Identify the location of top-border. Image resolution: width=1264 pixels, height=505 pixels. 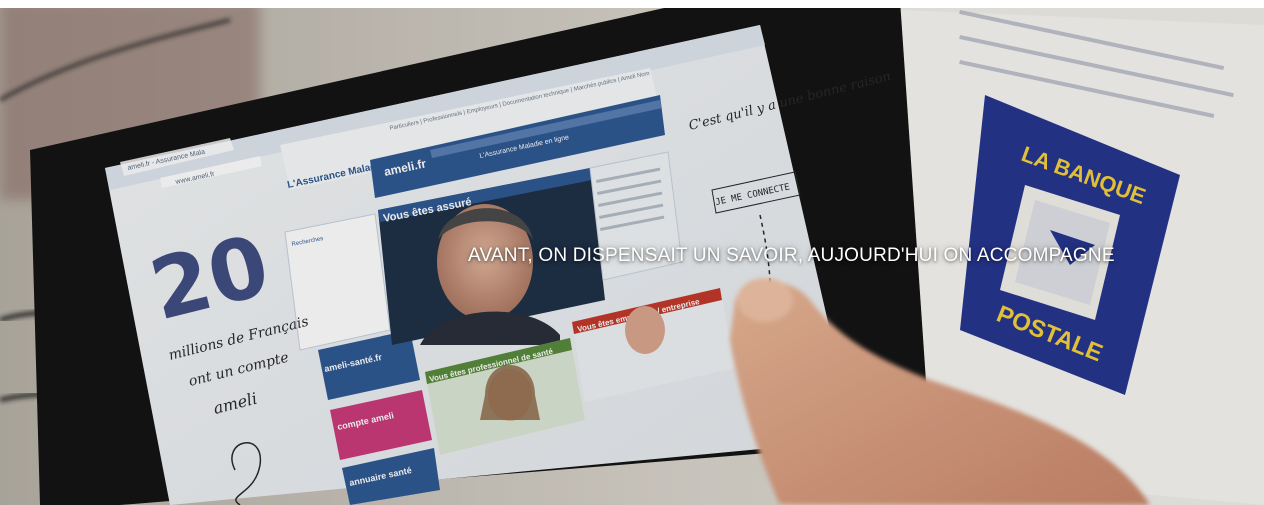
(632, 4).